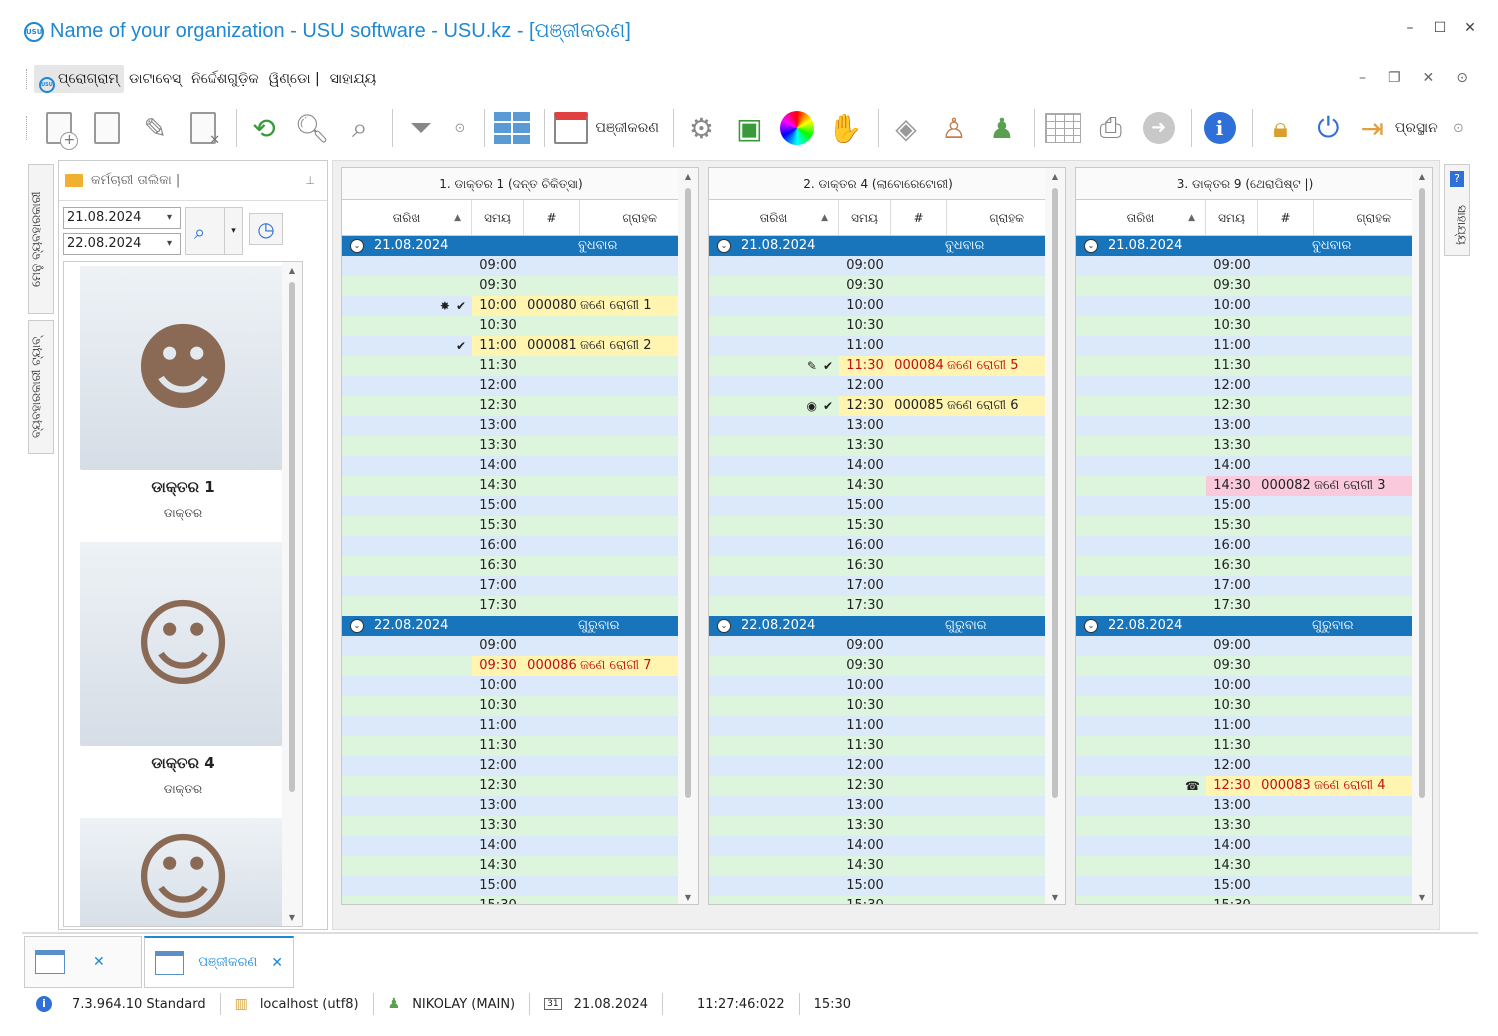  Describe the element at coordinates (1062, 128) in the screenshot. I see `table-button` at that location.